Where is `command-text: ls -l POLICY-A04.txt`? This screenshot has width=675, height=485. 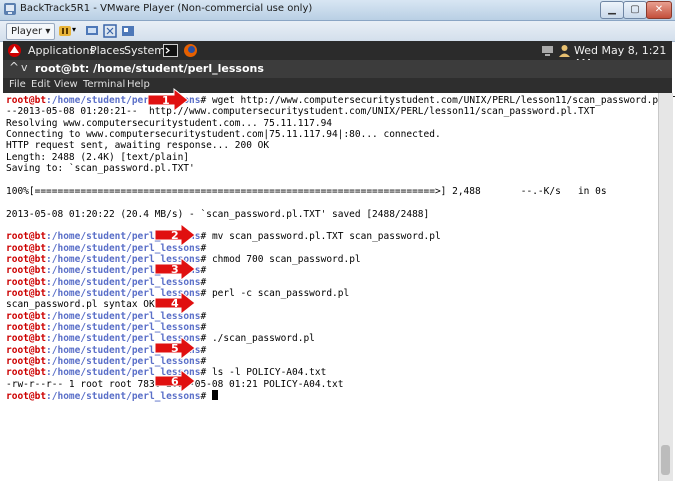
command-text: ls -l POLICY-A04.txt is located at coordinates (266, 373).